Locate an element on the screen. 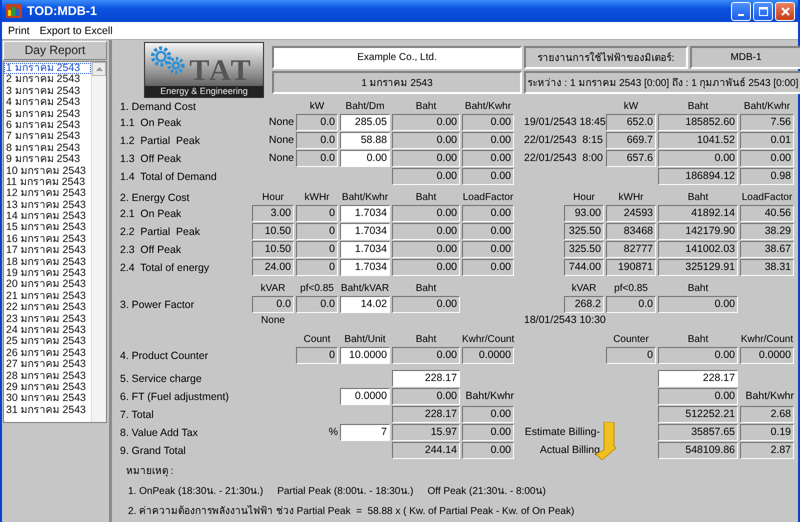 This screenshot has width=800, height=522. value-field: 512252.21 is located at coordinates (698, 414).